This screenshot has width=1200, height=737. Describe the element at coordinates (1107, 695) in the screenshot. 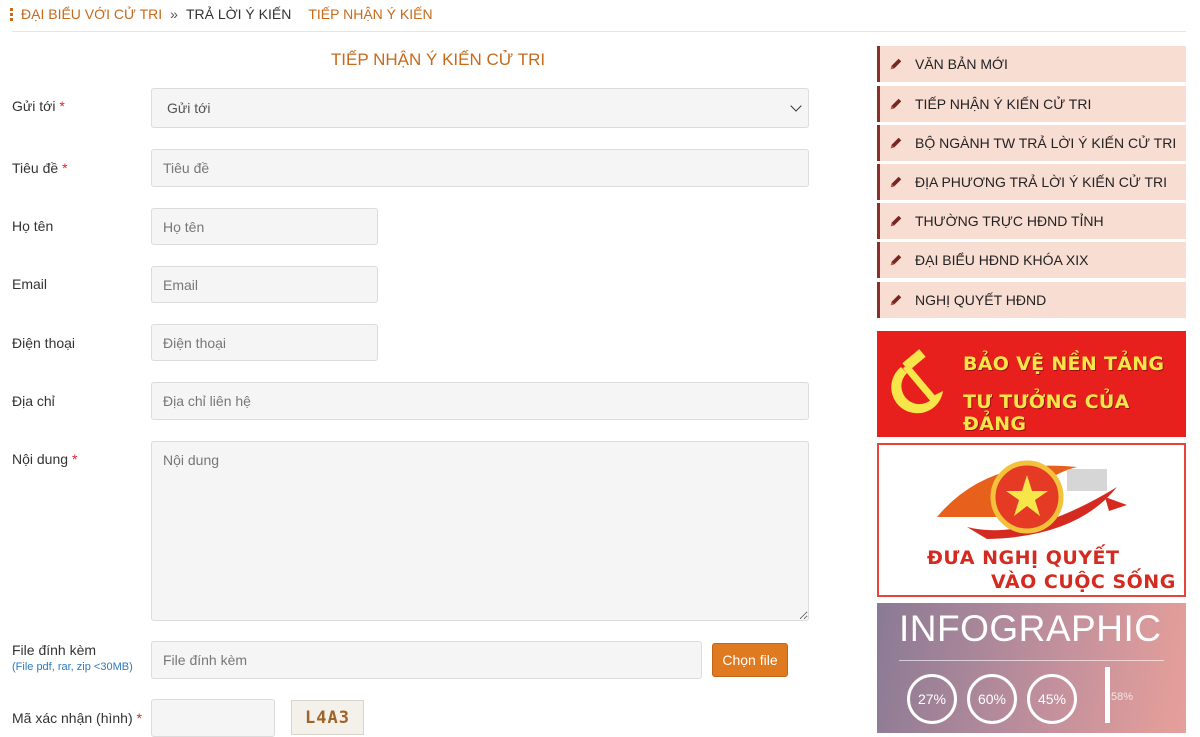

I see `banner3-bar` at that location.